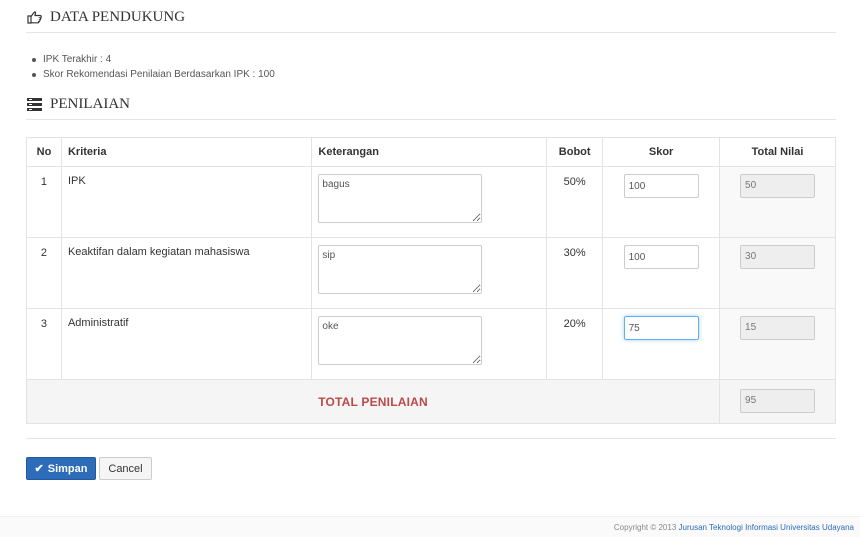 This screenshot has height=537, width=860. What do you see at coordinates (575, 273) in the screenshot?
I see `row-bobot: 30%` at bounding box center [575, 273].